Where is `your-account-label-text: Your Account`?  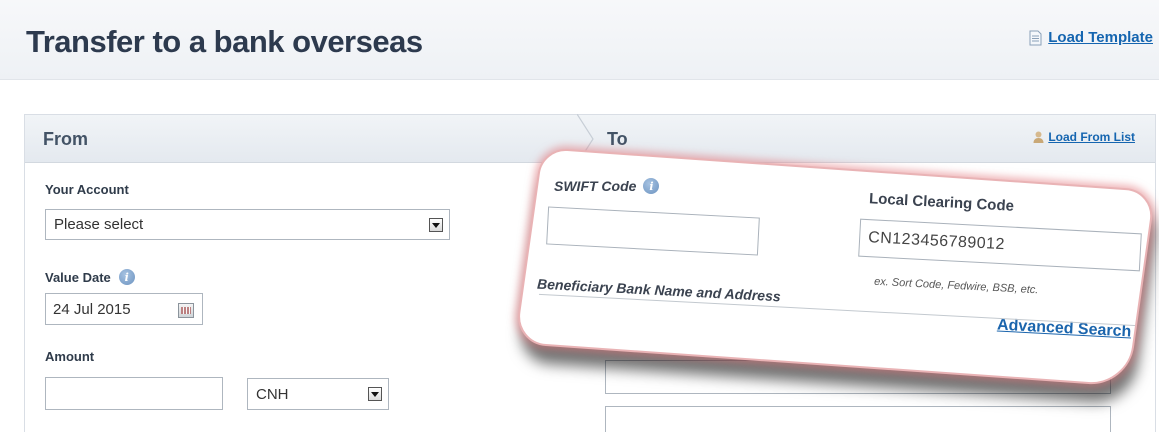 your-account-label-text: Your Account is located at coordinates (87, 189).